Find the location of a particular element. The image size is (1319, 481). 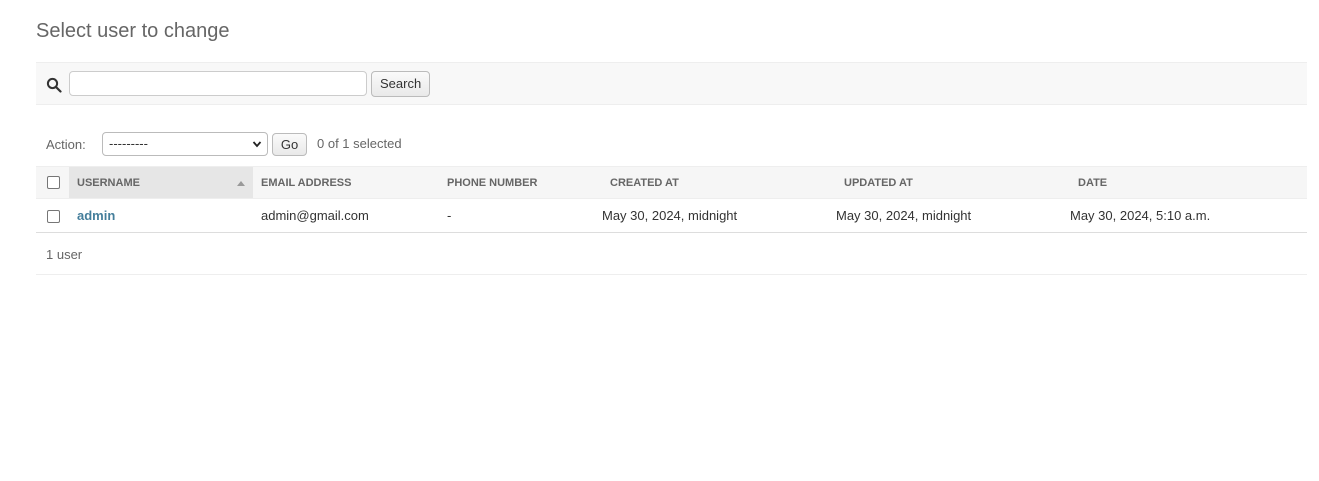

page-title: Select user to change is located at coordinates (133, 31).